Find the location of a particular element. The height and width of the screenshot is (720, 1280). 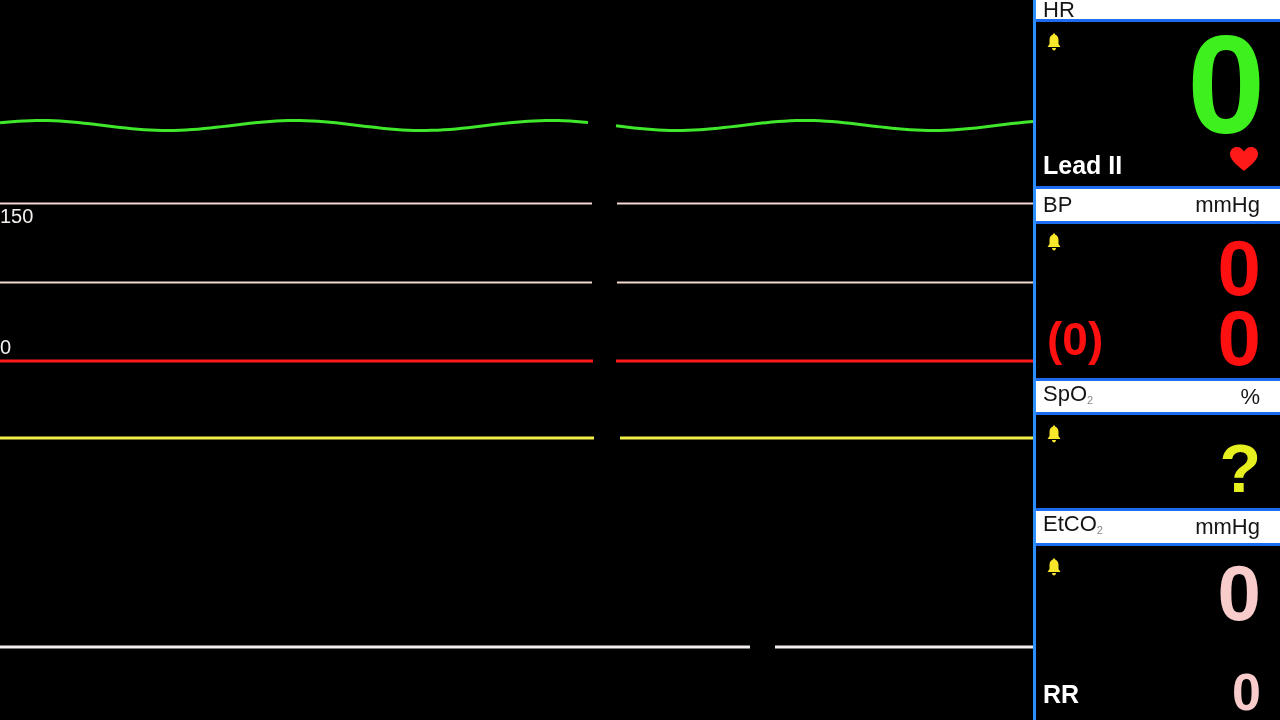

lead-label: Lead II is located at coordinates (1083, 165).